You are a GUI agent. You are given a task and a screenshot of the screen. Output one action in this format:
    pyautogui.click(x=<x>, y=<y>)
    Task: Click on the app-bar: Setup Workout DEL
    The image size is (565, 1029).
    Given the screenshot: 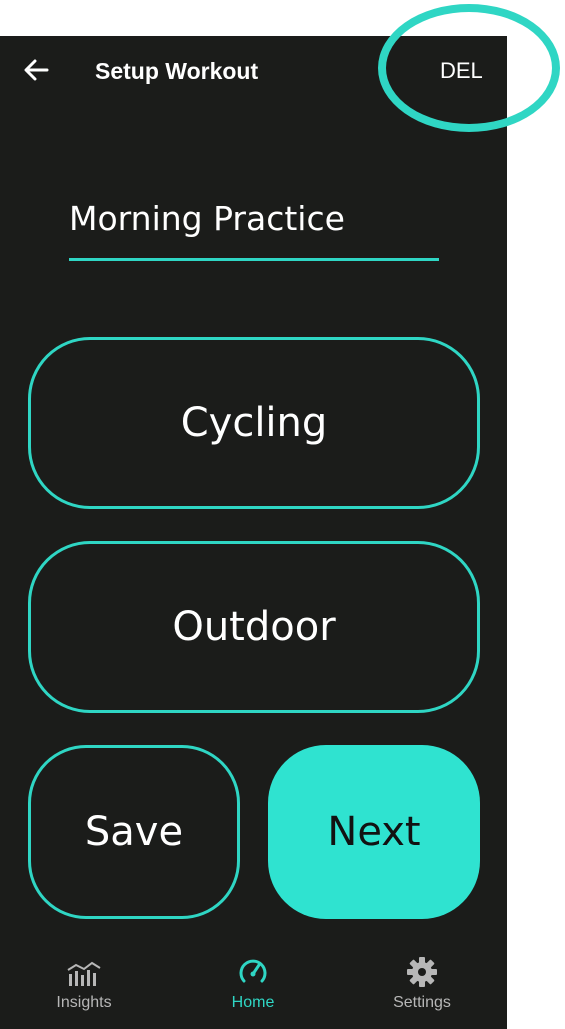 What is the action you would take?
    pyautogui.click(x=253, y=71)
    